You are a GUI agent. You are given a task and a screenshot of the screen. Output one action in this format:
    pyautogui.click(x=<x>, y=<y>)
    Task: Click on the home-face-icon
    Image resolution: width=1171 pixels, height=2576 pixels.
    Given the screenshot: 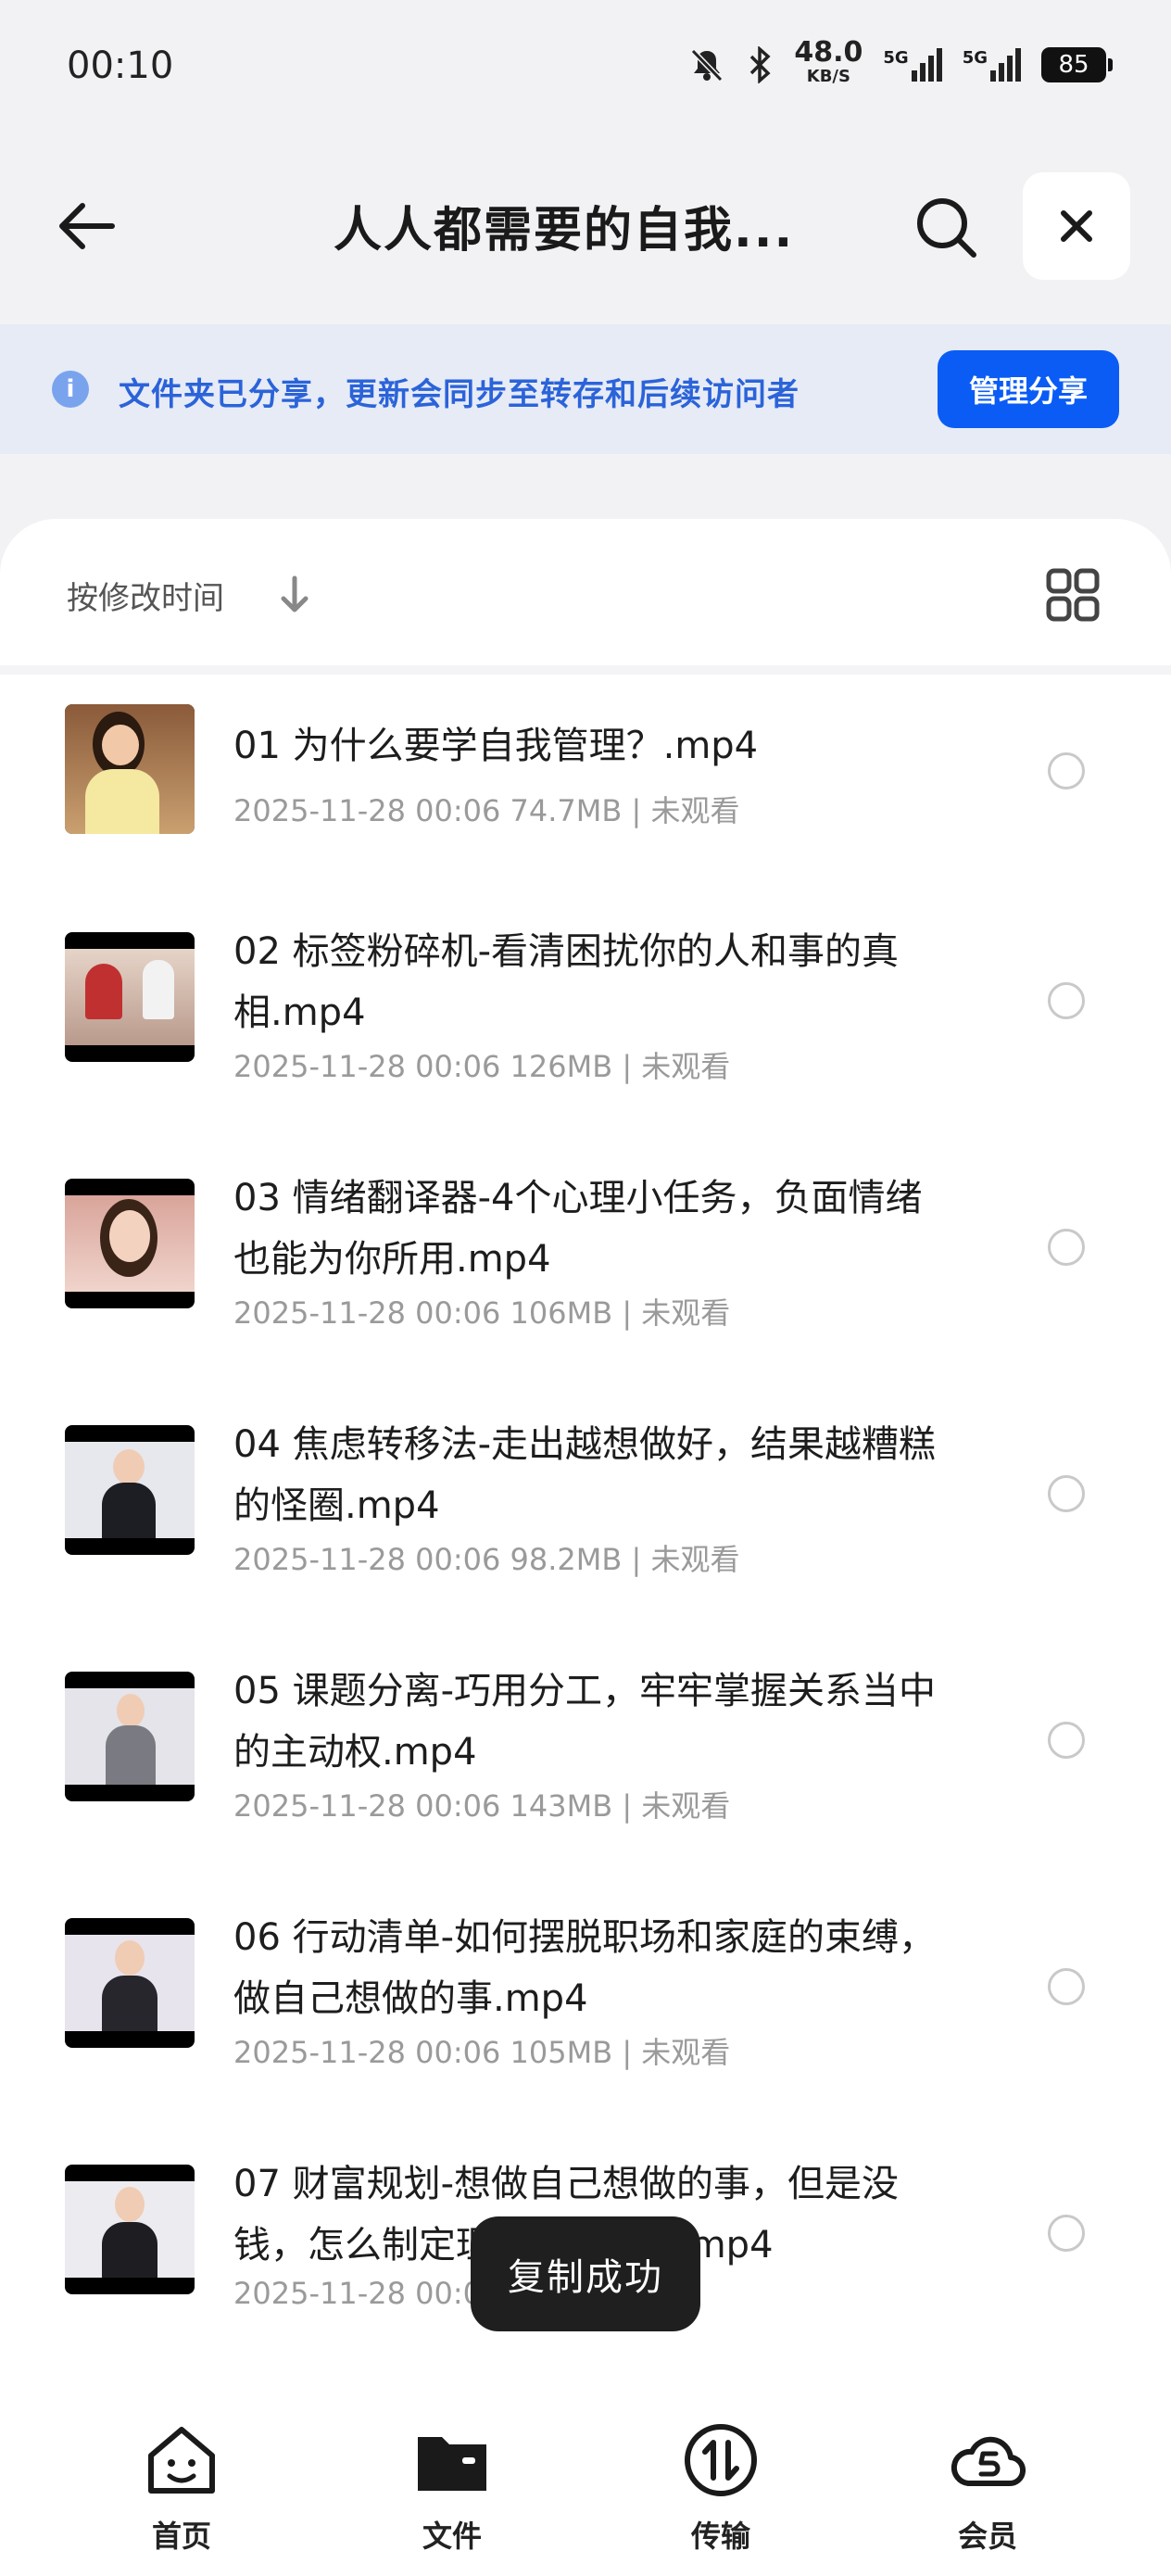 What is the action you would take?
    pyautogui.click(x=182, y=2460)
    